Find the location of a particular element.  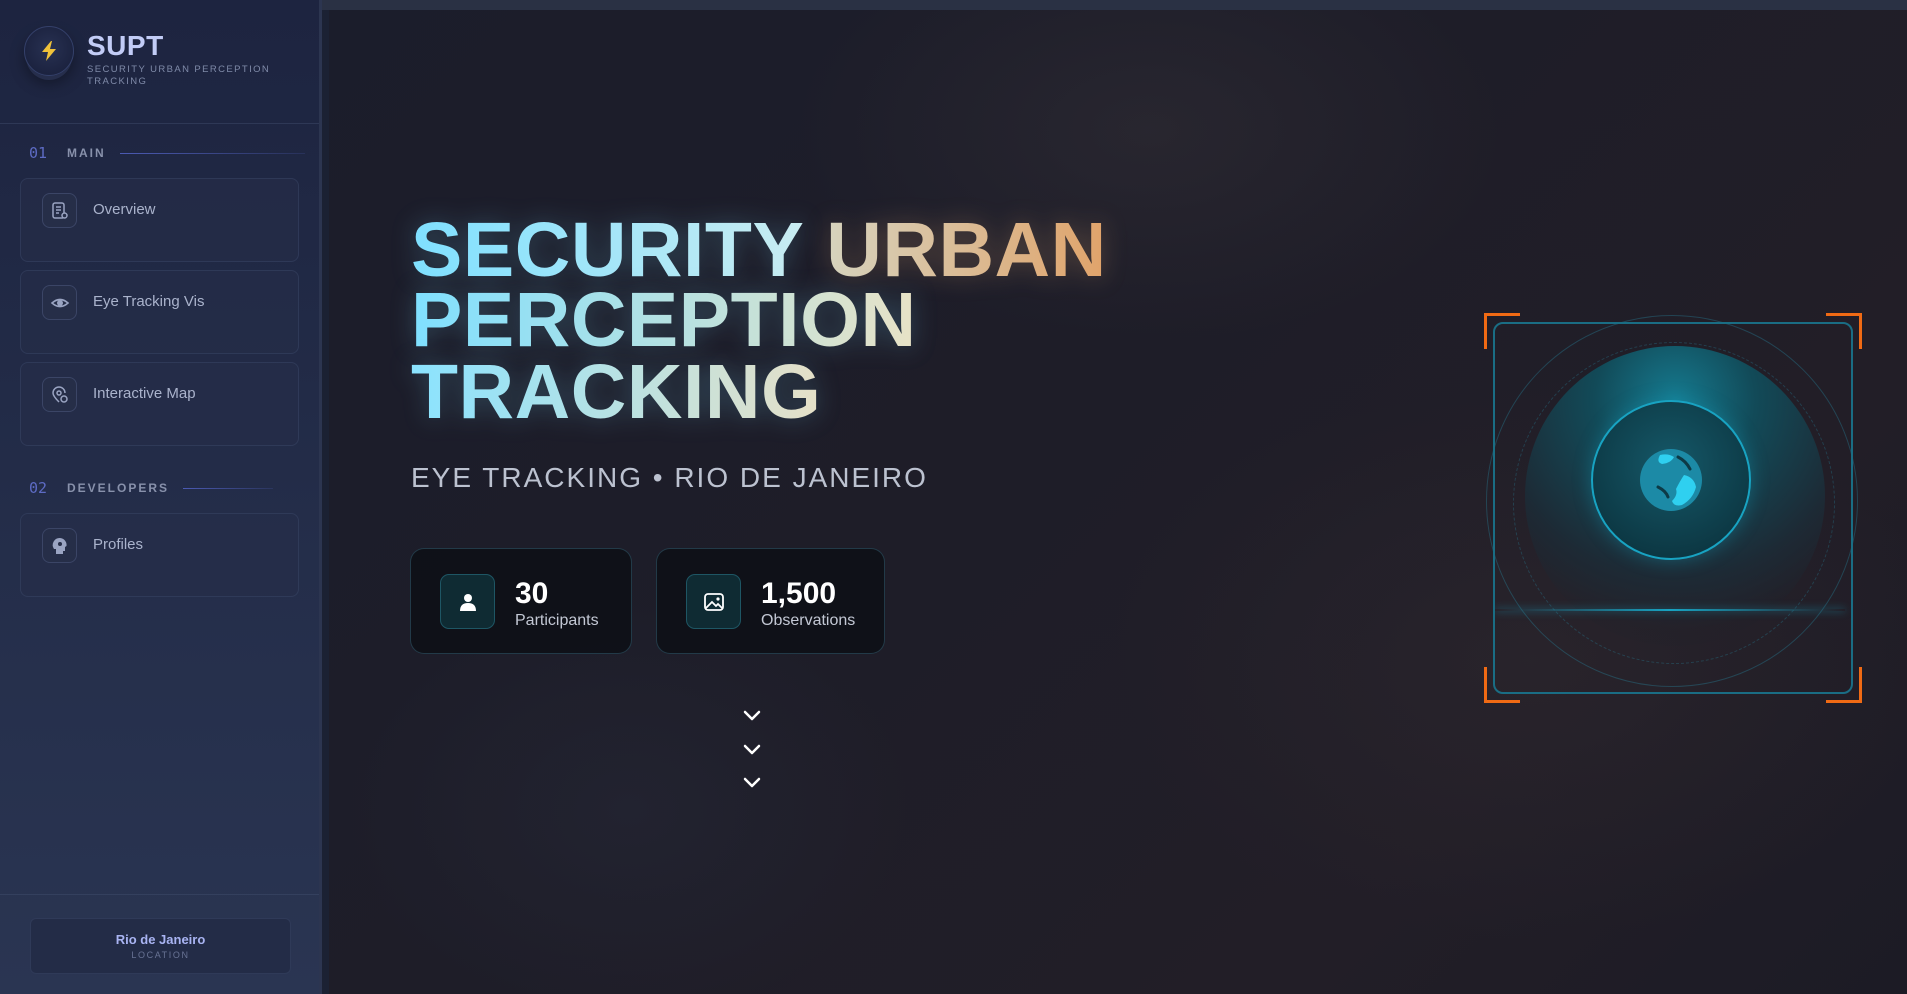

section-label: MAIN is located at coordinates (86, 153).